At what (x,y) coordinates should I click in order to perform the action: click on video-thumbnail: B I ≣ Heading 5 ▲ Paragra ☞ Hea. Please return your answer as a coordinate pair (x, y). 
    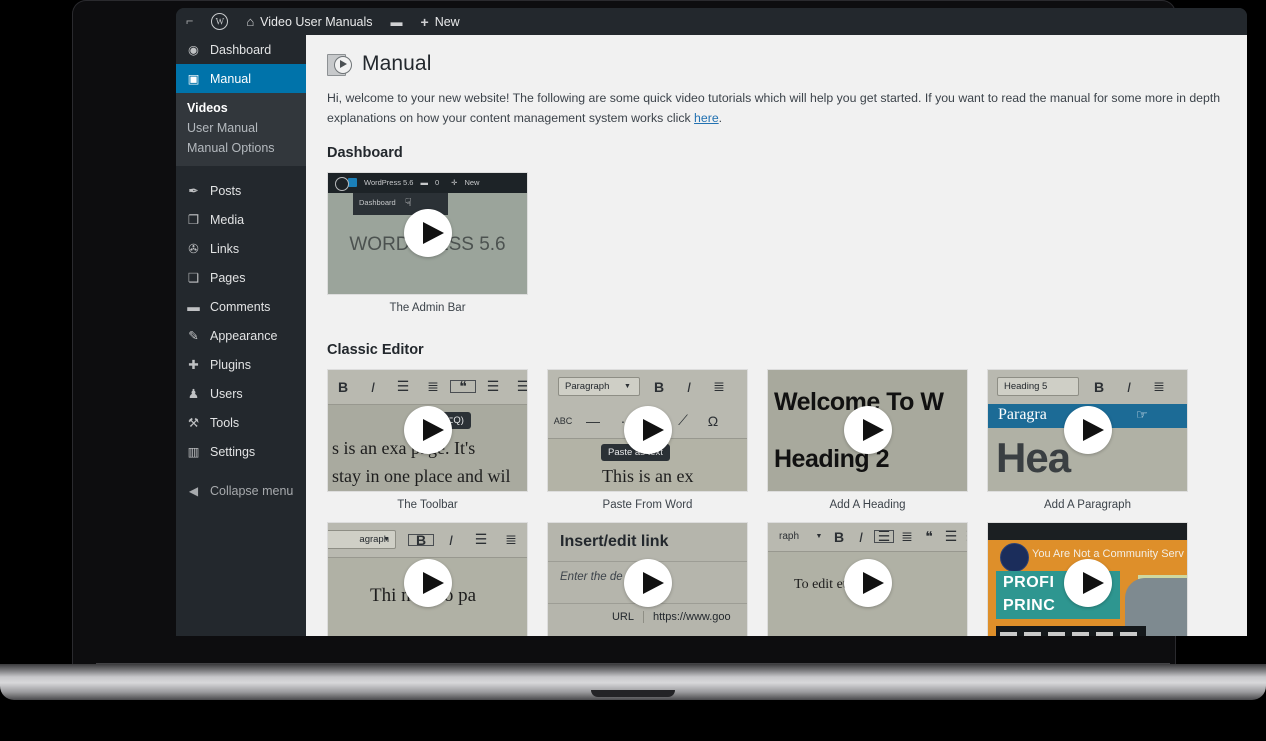
    Looking at the image, I should click on (1087, 430).